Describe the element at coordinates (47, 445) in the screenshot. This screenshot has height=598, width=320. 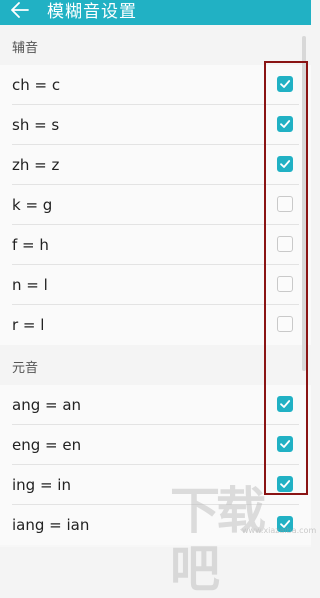
I see `item-label: eng = en` at that location.